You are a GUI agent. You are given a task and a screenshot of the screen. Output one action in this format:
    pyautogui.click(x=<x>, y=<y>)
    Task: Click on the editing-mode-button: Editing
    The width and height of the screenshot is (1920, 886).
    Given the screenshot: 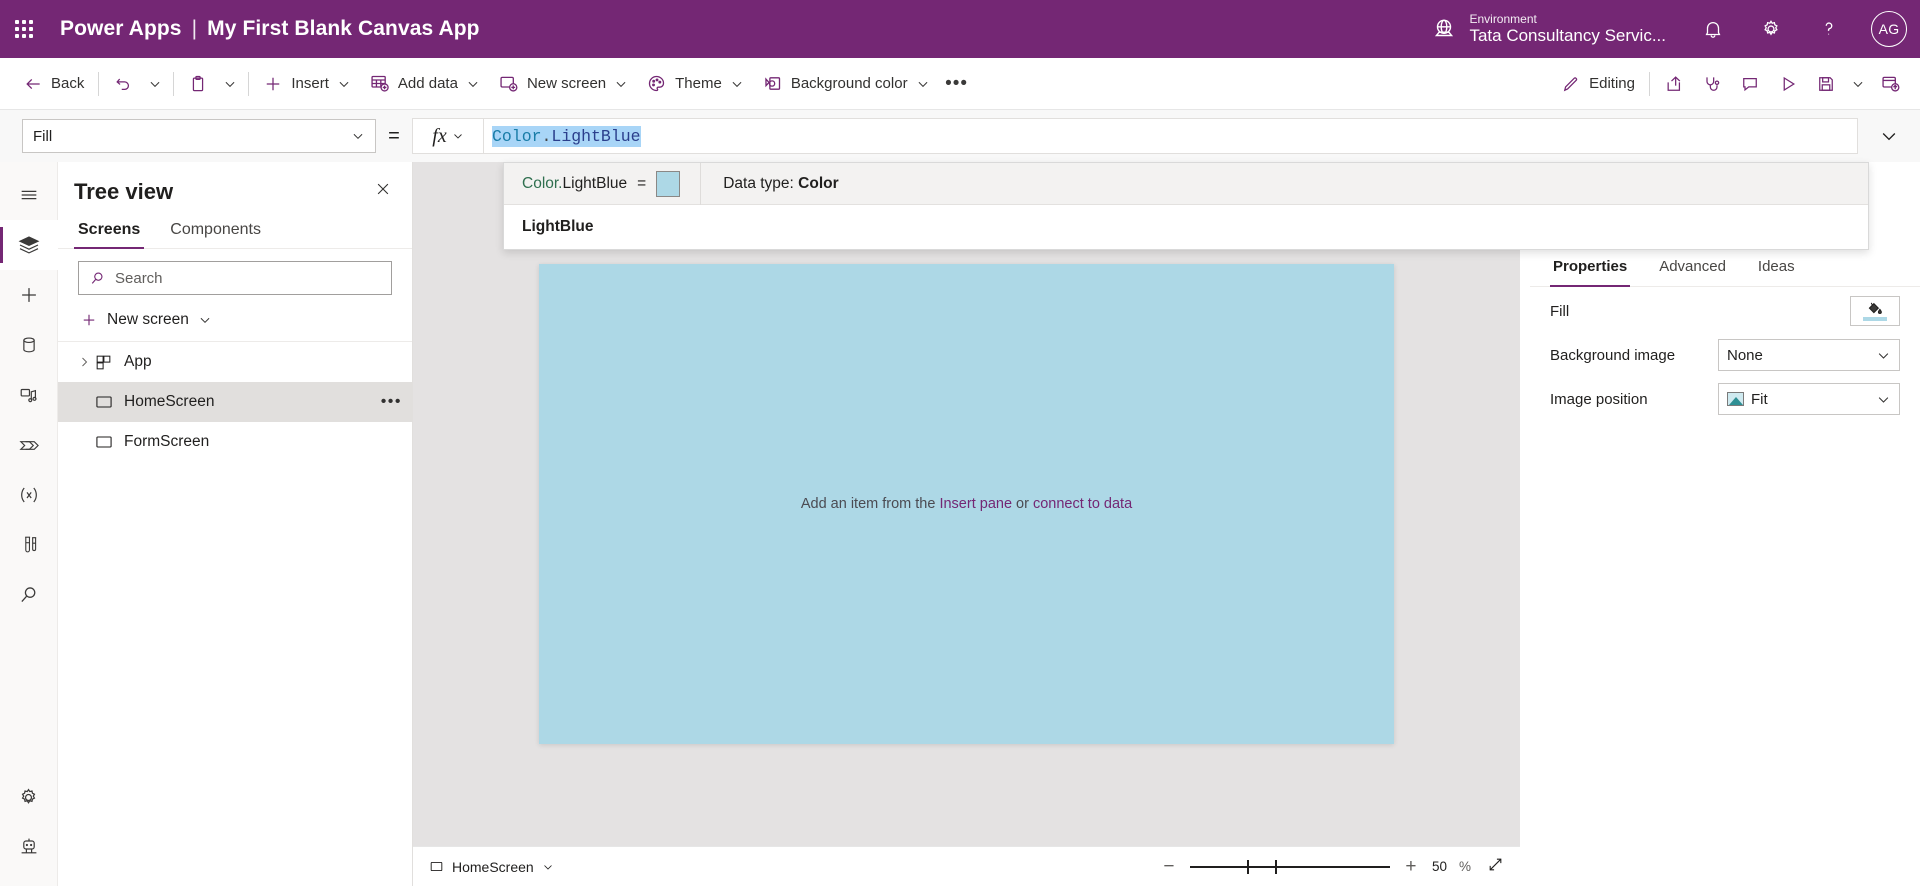 What is the action you would take?
    pyautogui.click(x=1598, y=84)
    